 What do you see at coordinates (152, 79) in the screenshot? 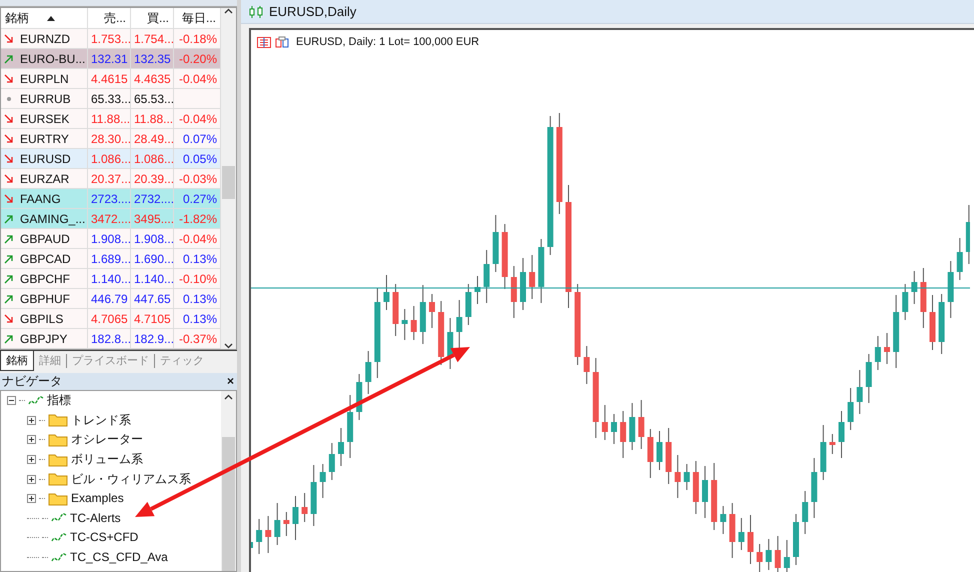
I see `ask-price-cell: 4.4635` at bounding box center [152, 79].